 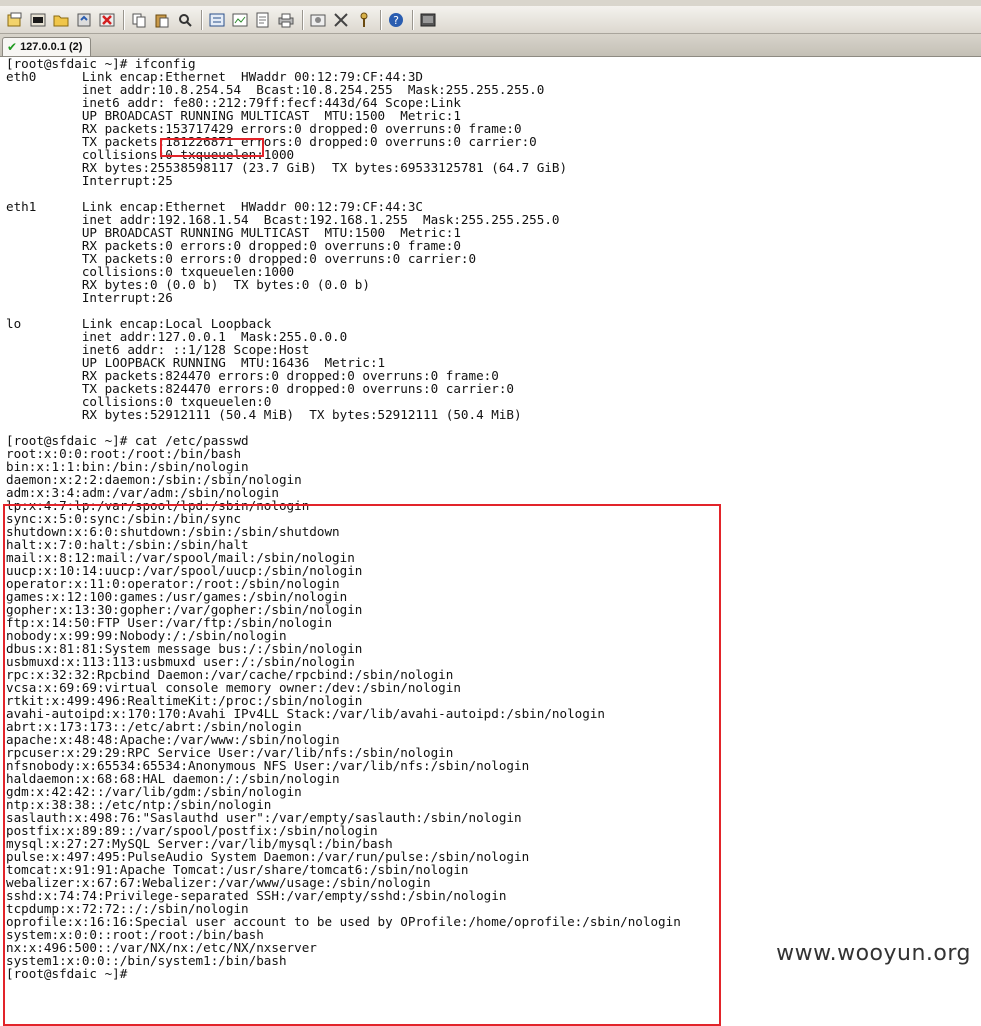 What do you see at coordinates (15, 20) in the screenshot?
I see `new-session-icon` at bounding box center [15, 20].